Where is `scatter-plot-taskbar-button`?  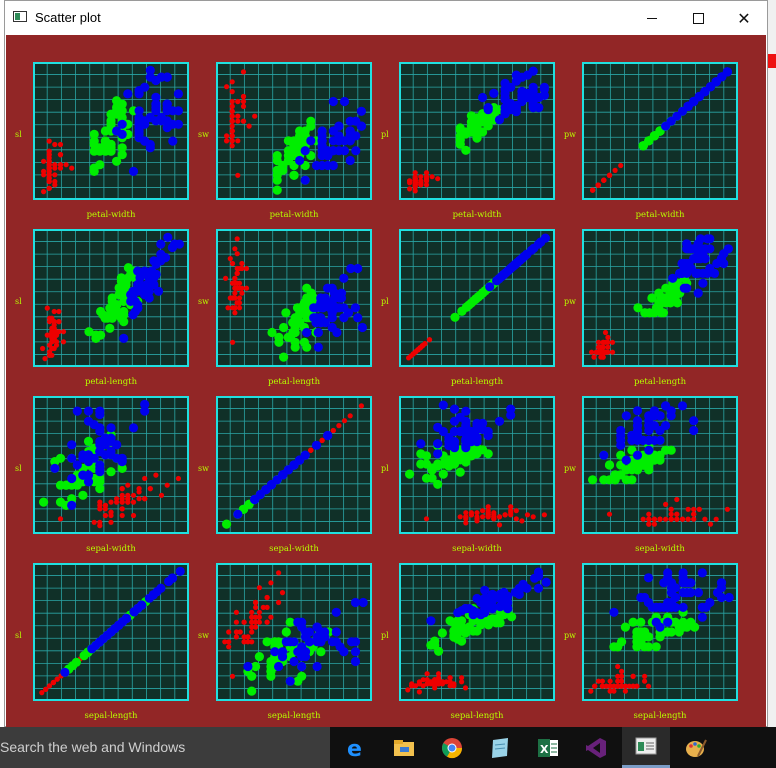
scatter-plot-taskbar-button is located at coordinates (646, 747).